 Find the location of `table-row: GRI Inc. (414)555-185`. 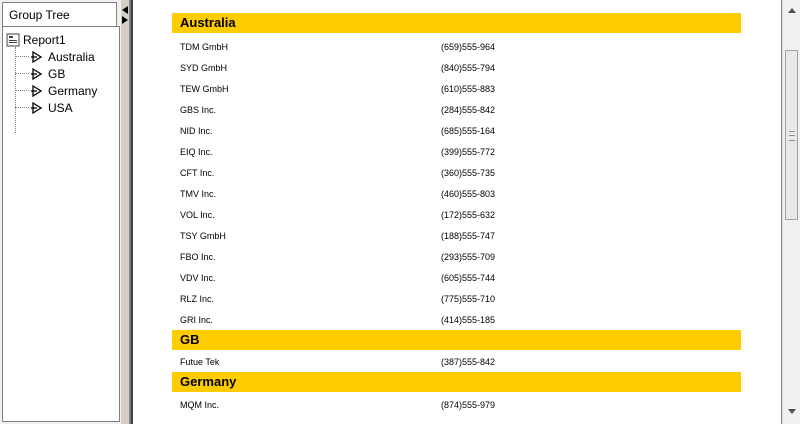

table-row: GRI Inc. (414)555-185 is located at coordinates (460, 321).